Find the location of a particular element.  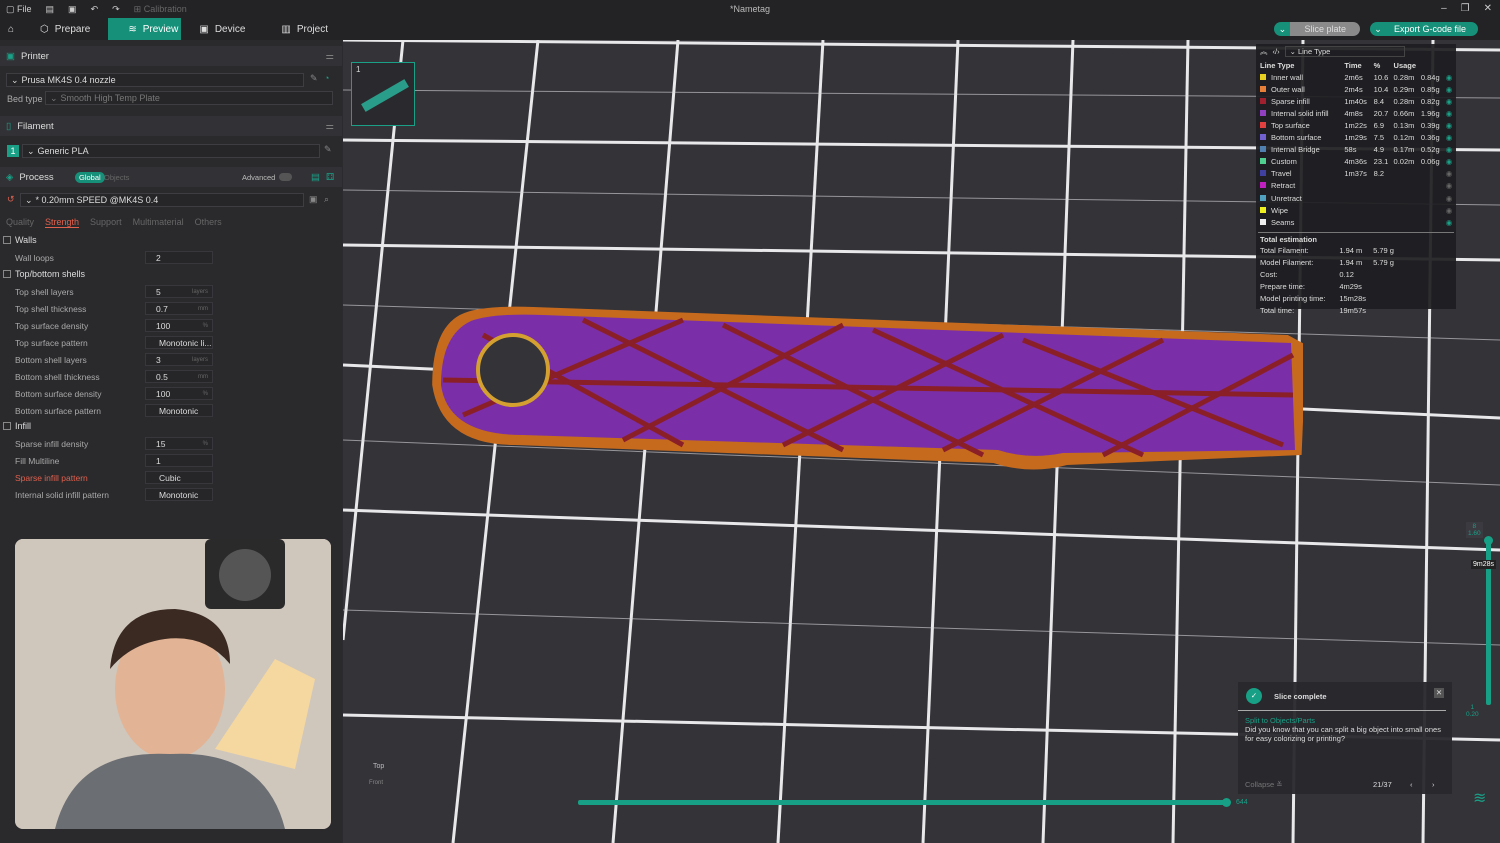

settings-sliders-icon: ⚌ is located at coordinates (329, 56).